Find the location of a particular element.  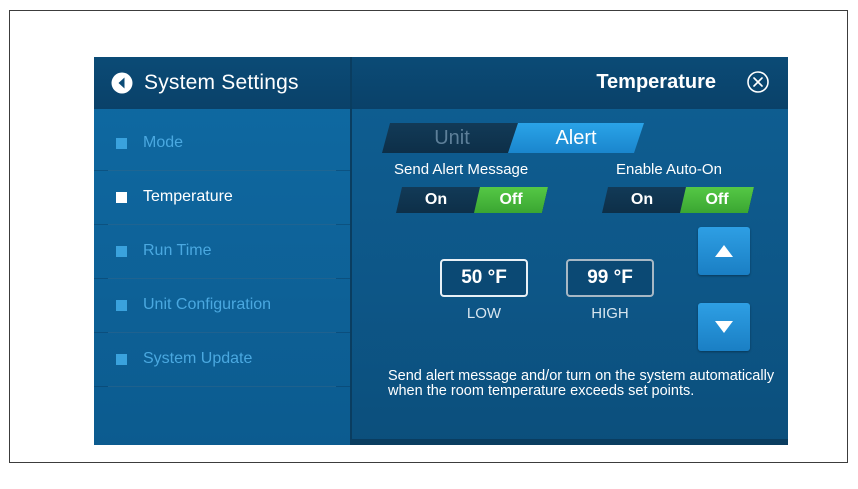

auto-on-off-option: Off is located at coordinates (717, 200).